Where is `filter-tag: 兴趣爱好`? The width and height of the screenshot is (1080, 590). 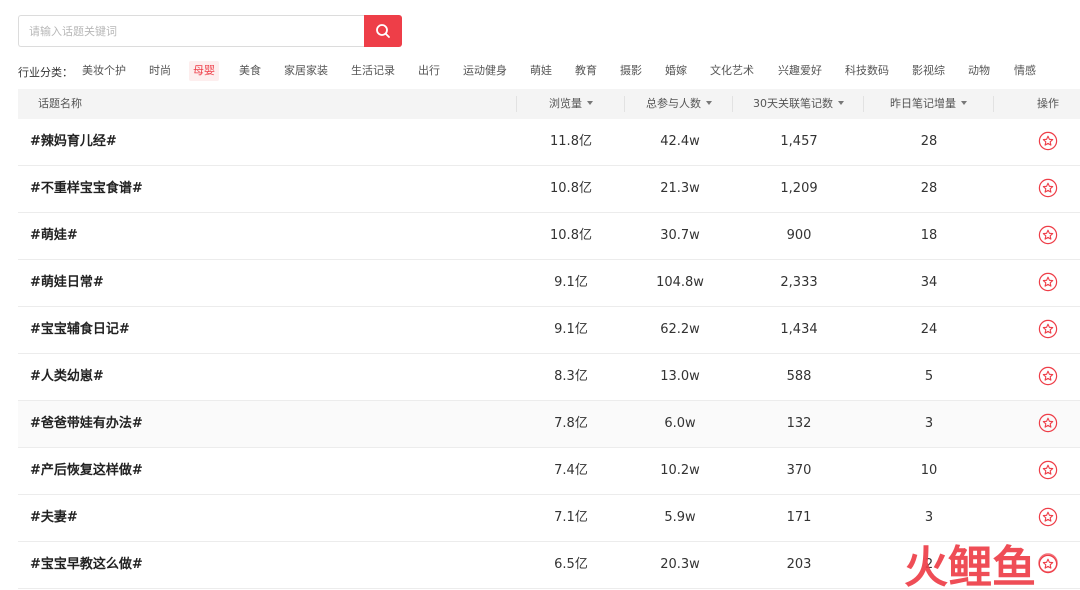
filter-tag: 兴趣爱好 is located at coordinates (800, 71).